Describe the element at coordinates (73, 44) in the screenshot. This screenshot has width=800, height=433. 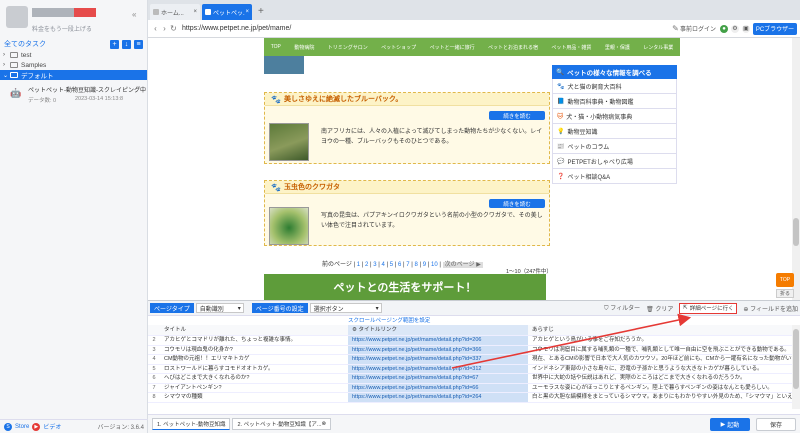
I see `task-header: 全てのタスク + ↓ ≡` at that location.